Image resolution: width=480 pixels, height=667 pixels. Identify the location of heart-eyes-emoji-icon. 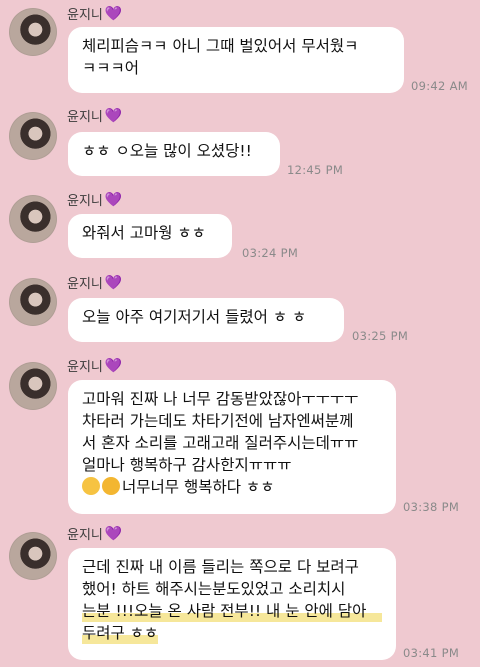
(111, 486).